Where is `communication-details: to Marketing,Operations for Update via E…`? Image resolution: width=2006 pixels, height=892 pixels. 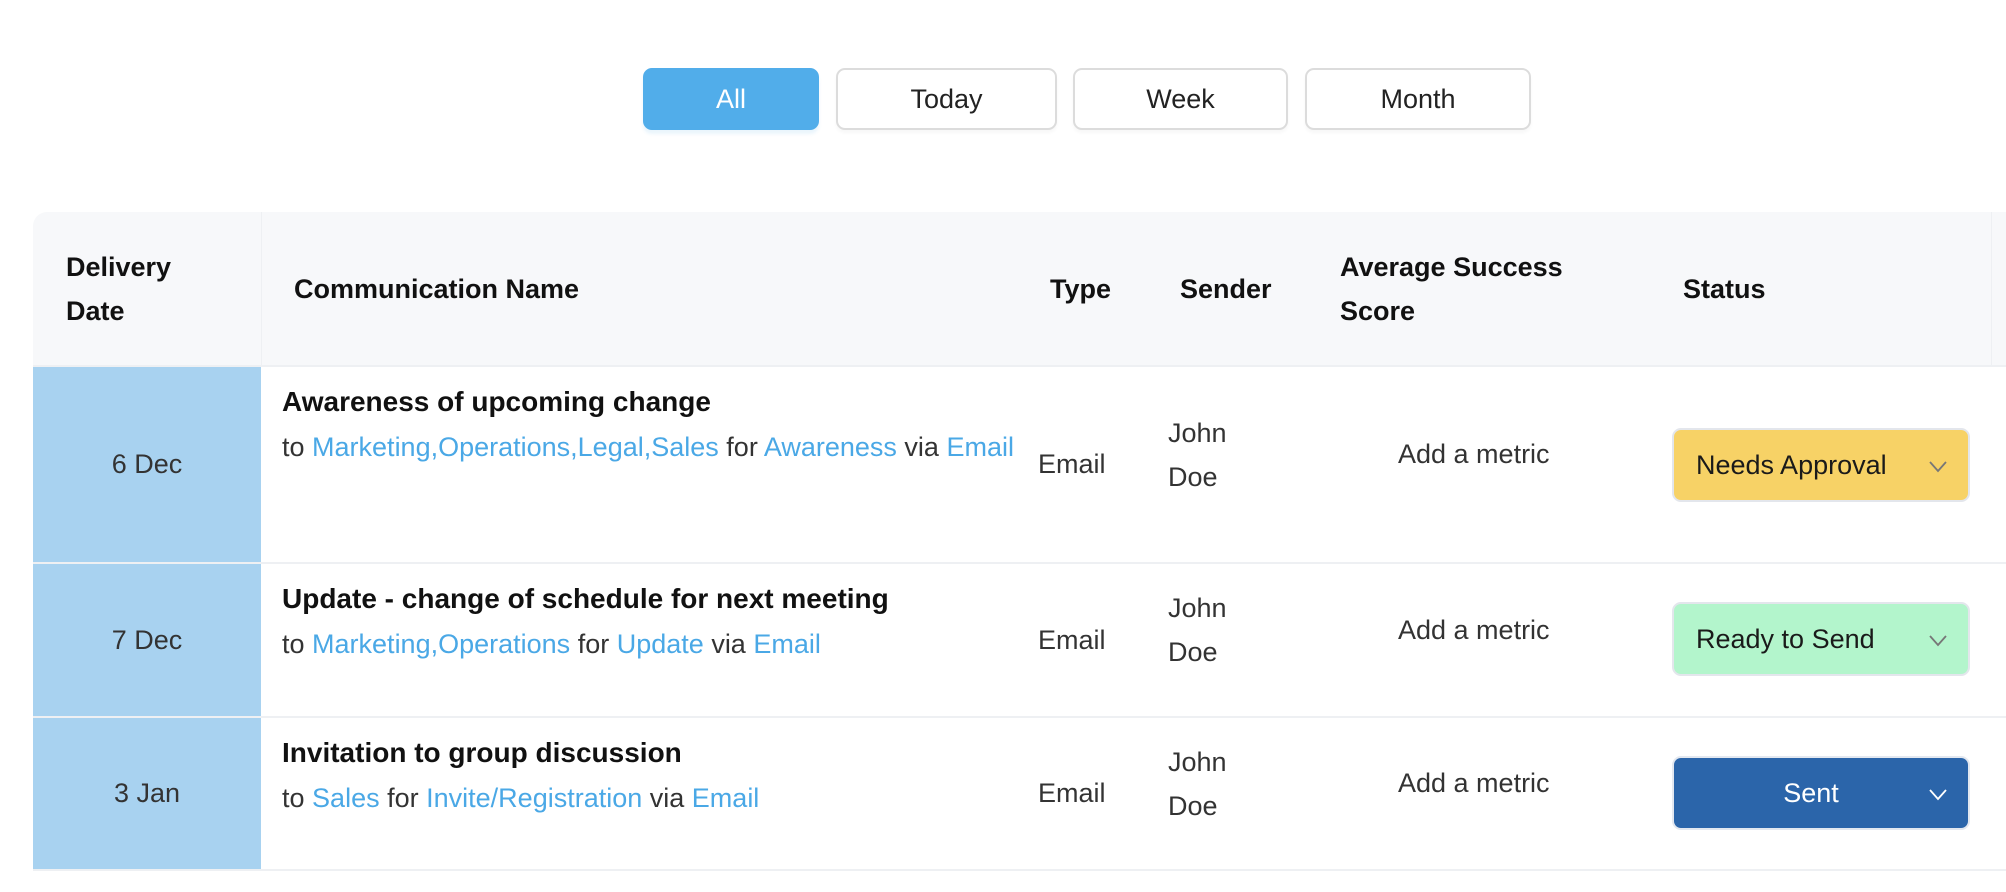
communication-details: to Marketing,Operations for Update via E… is located at coordinates (662, 644).